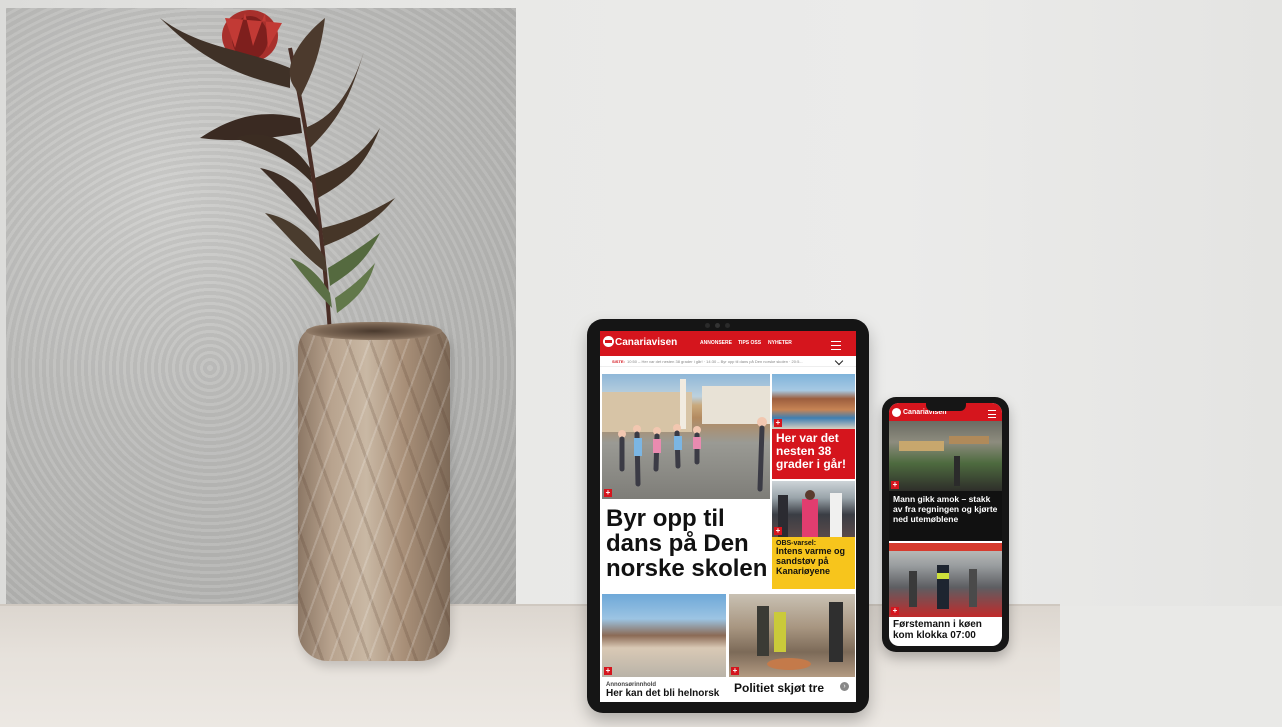 Image resolution: width=1282 pixels, height=727 pixels. Describe the element at coordinates (646, 342) in the screenshot. I see `site-logo: Canariavisen` at that location.